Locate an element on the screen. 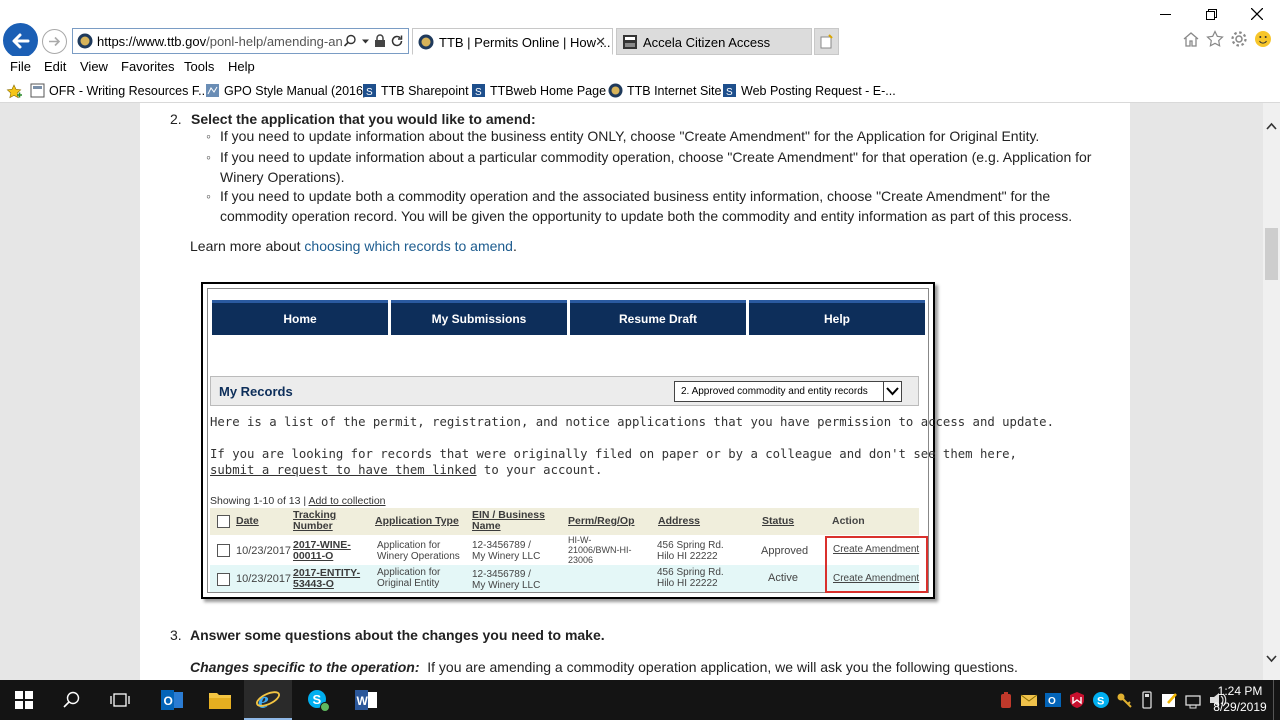  favorite-ttb-internet: TTB Internet Site is located at coordinates (664, 90).